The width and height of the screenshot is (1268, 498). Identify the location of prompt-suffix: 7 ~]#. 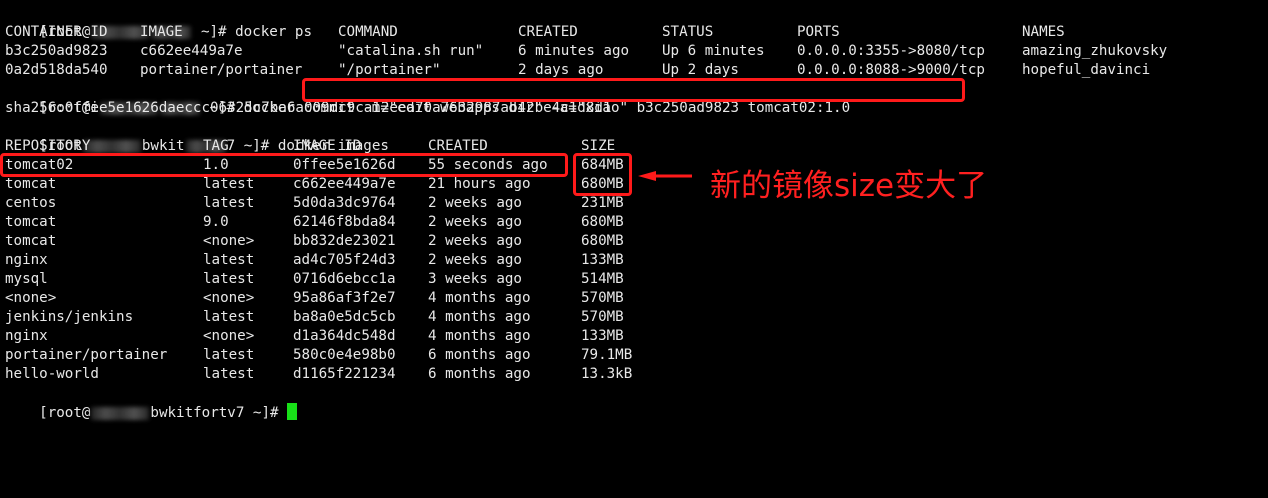
(252, 146).